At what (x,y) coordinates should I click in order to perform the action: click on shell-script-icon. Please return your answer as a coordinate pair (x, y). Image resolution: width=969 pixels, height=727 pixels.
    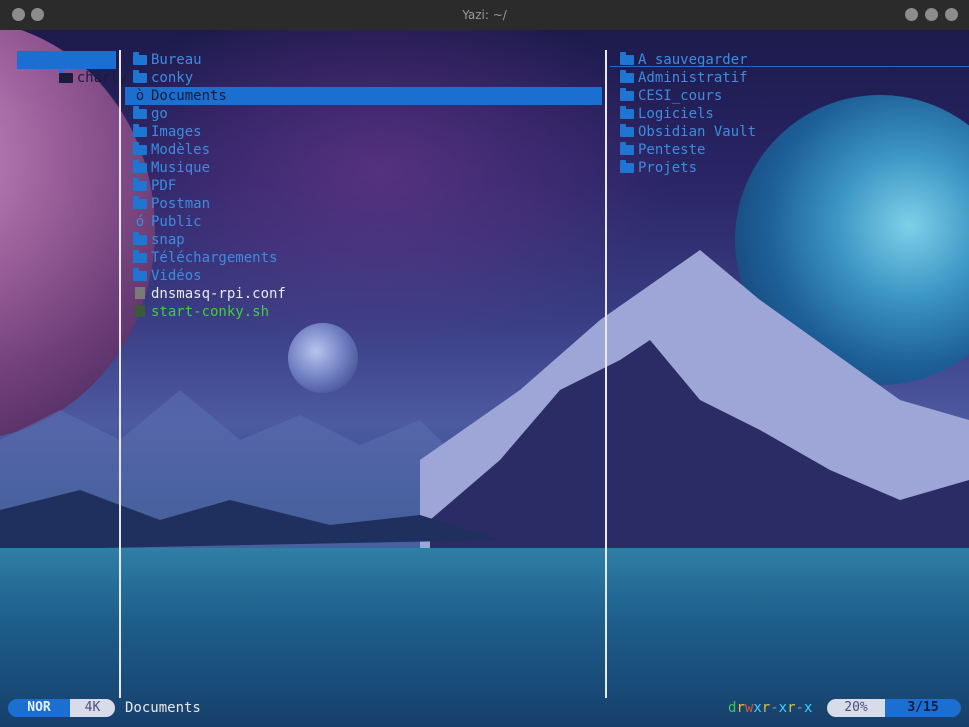
    Looking at the image, I should click on (140, 311).